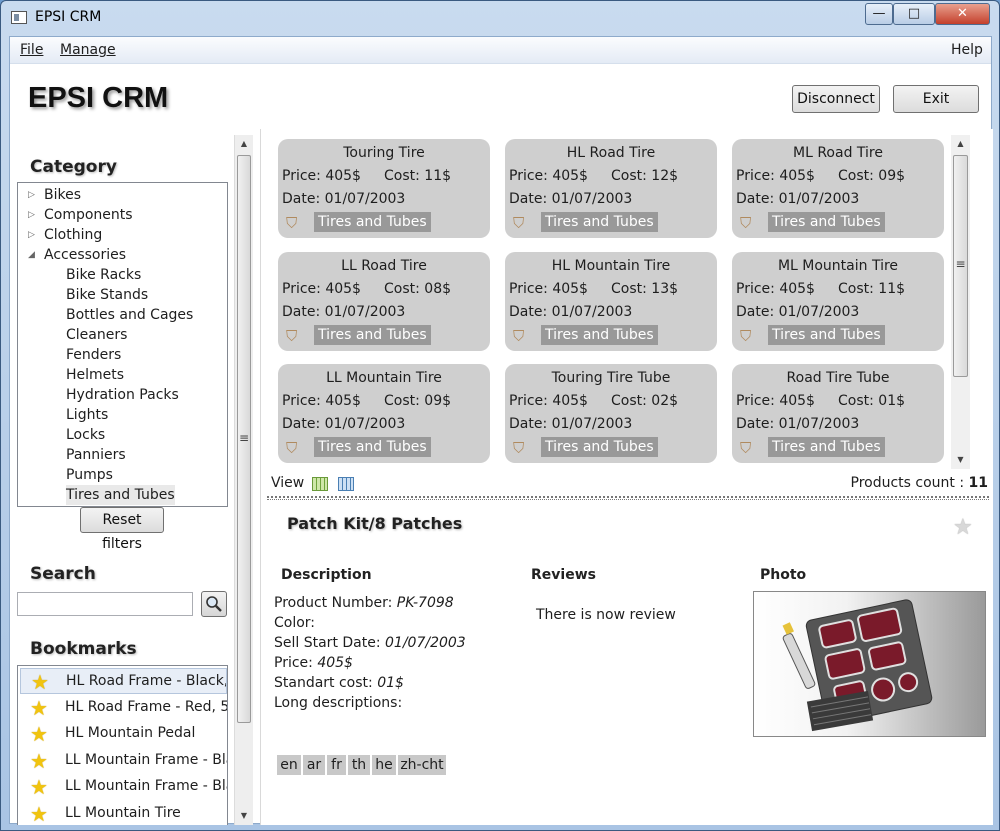 Image resolution: width=1000 pixels, height=831 pixels. What do you see at coordinates (65, 235) in the screenshot?
I see `tree-item: ▷ Clothing` at bounding box center [65, 235].